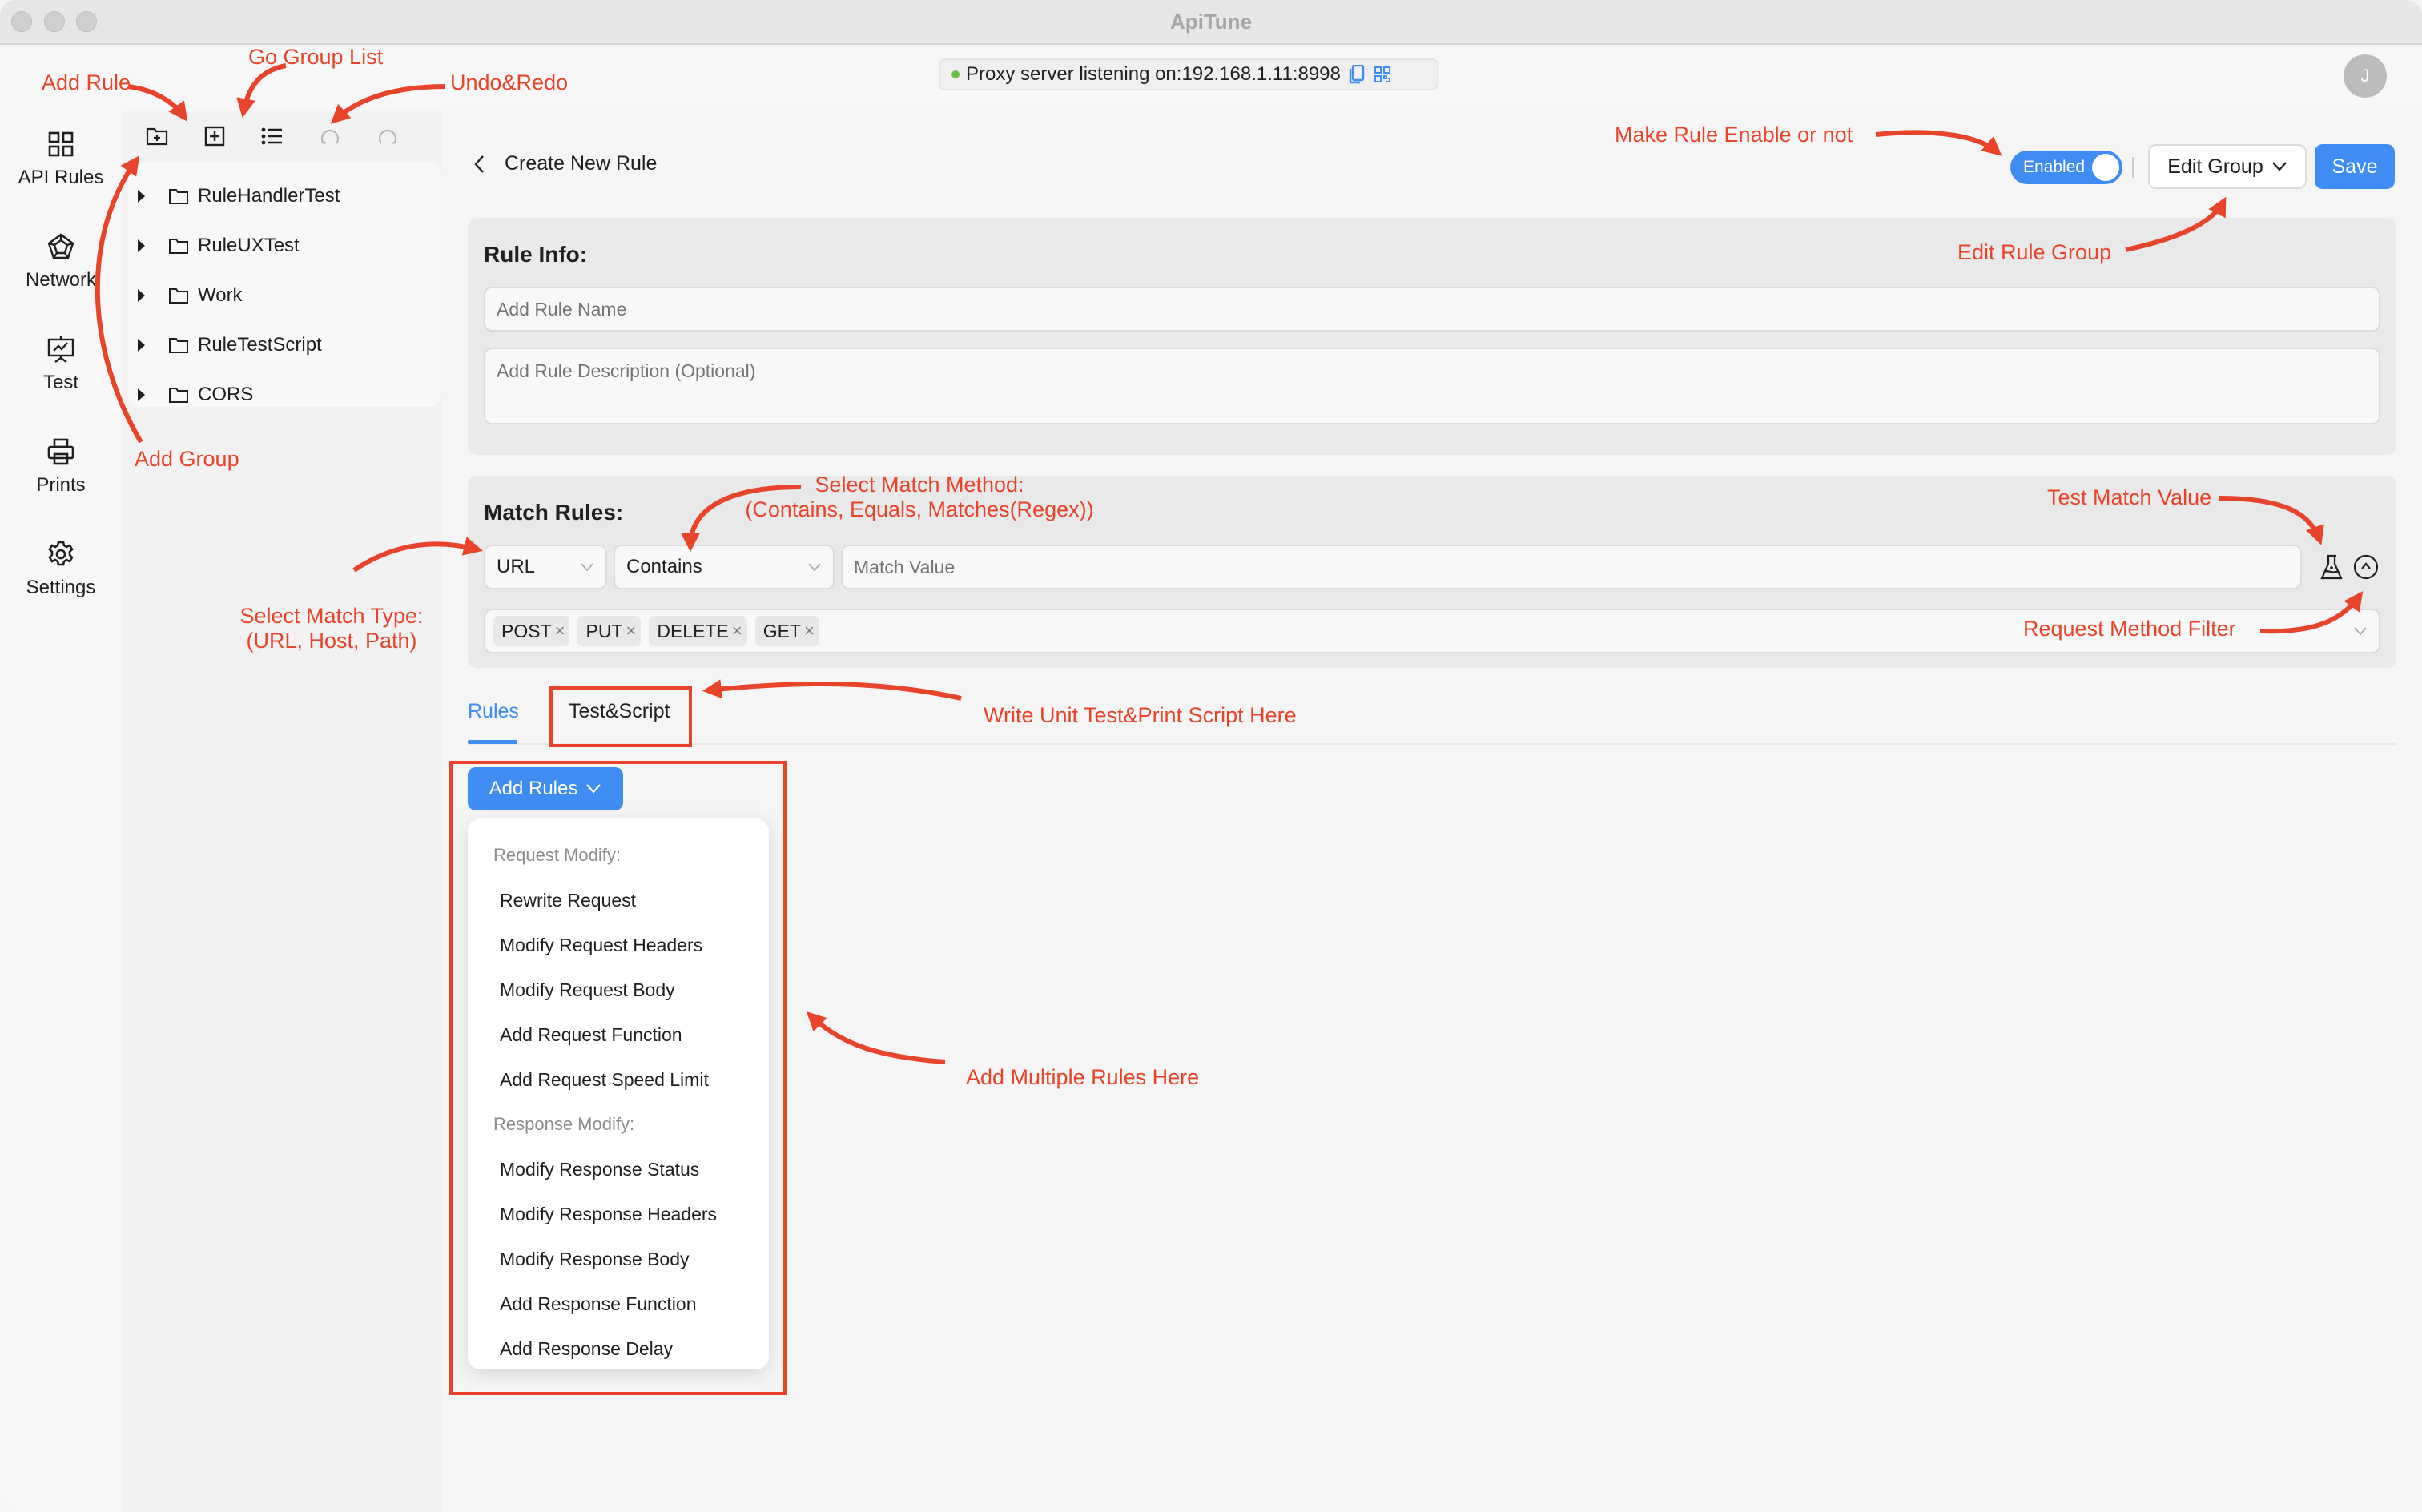 Image resolution: width=2422 pixels, height=1512 pixels. I want to click on edit-group-dropdown: Edit Group, so click(2227, 166).